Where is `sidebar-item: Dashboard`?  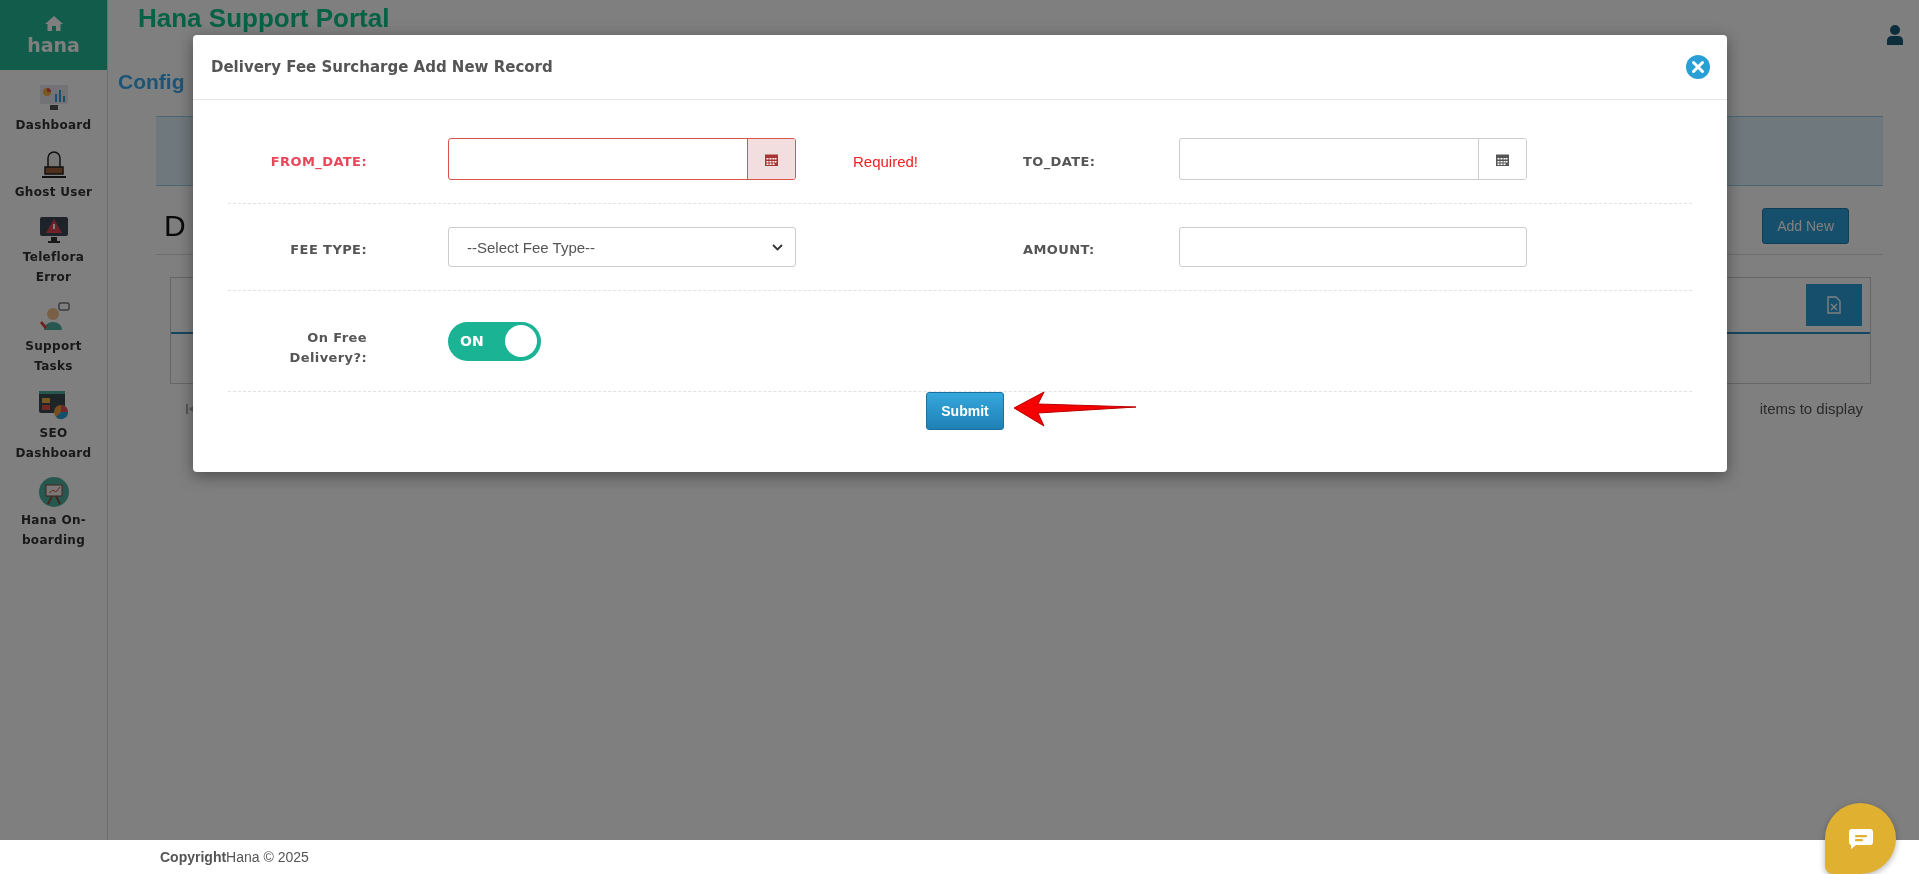 sidebar-item: Dashboard is located at coordinates (53, 102).